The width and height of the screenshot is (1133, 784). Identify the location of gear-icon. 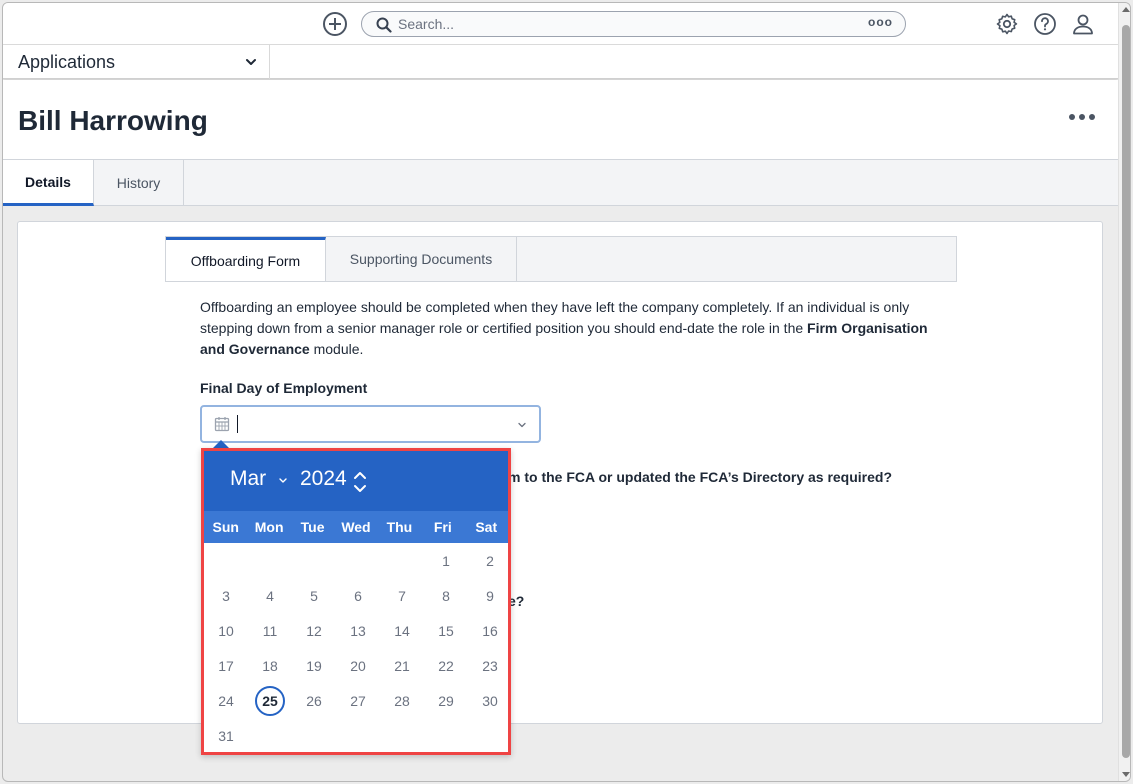
(1007, 24).